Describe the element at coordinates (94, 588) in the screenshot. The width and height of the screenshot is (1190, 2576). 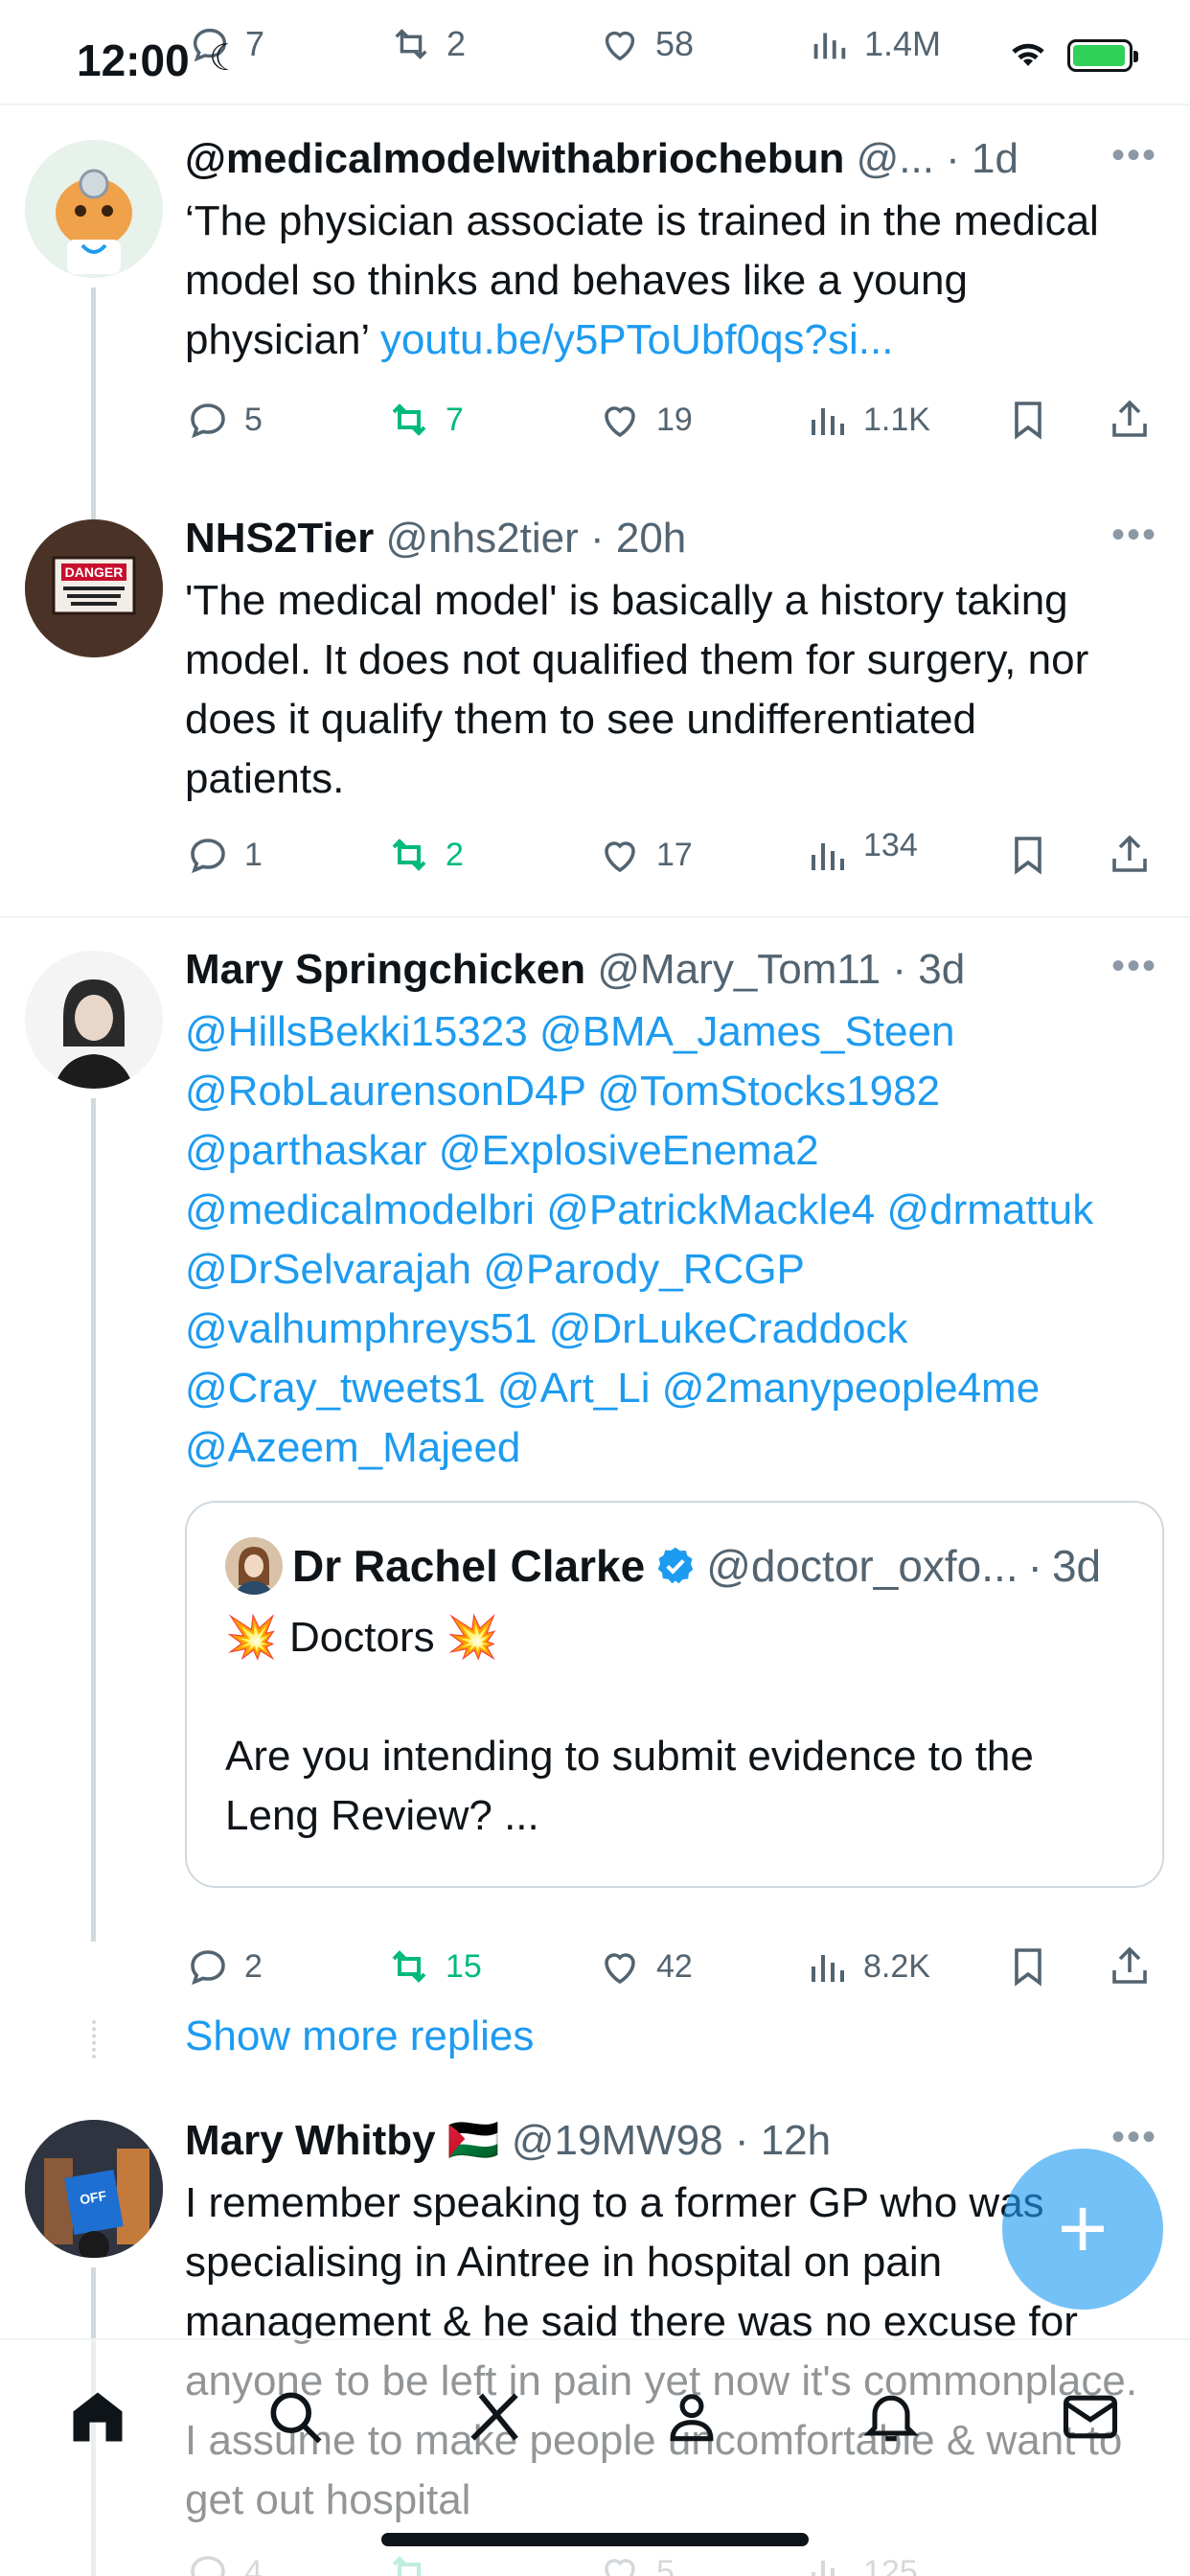
I see `avatar: DANGER` at that location.